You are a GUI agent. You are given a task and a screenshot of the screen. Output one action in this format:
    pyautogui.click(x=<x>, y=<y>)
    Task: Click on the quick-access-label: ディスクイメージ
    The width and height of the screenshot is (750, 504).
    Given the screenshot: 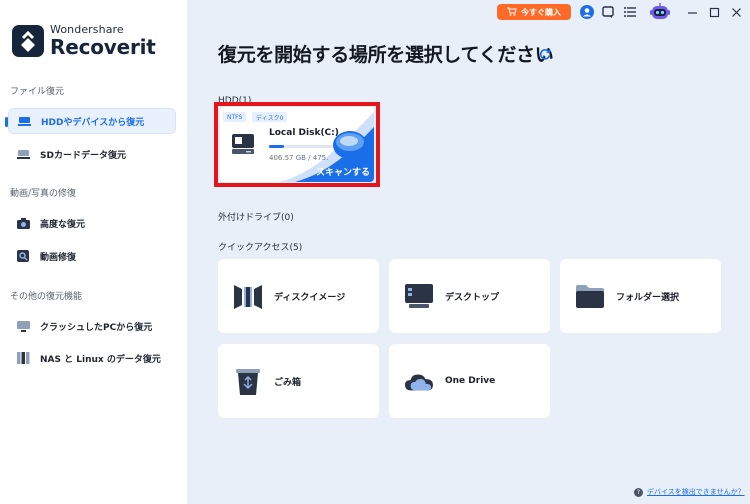 What is the action you would take?
    pyautogui.click(x=310, y=297)
    